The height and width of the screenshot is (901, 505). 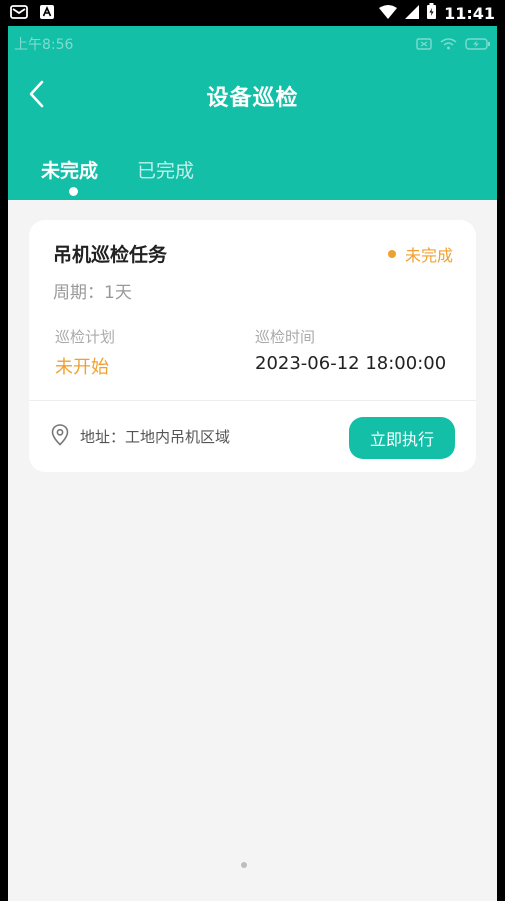 I want to click on task-title: 吊机巡检任务, so click(x=110, y=255).